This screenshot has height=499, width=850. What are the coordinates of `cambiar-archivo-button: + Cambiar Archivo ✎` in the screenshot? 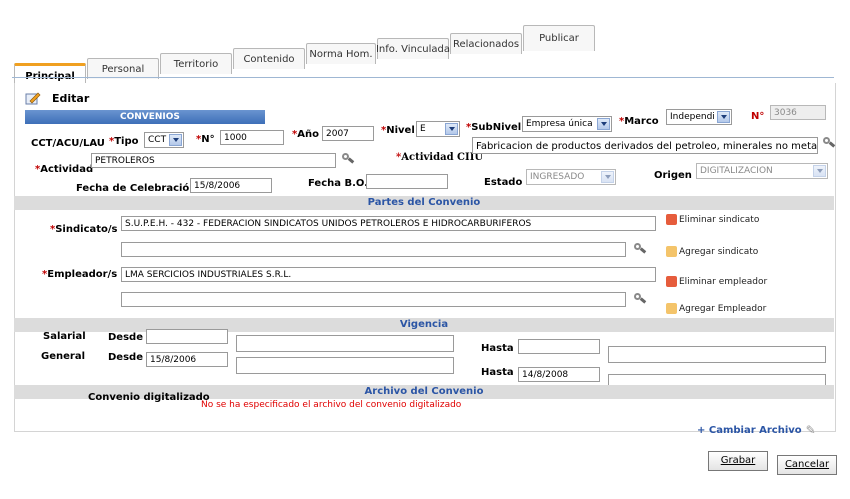 It's located at (756, 430).